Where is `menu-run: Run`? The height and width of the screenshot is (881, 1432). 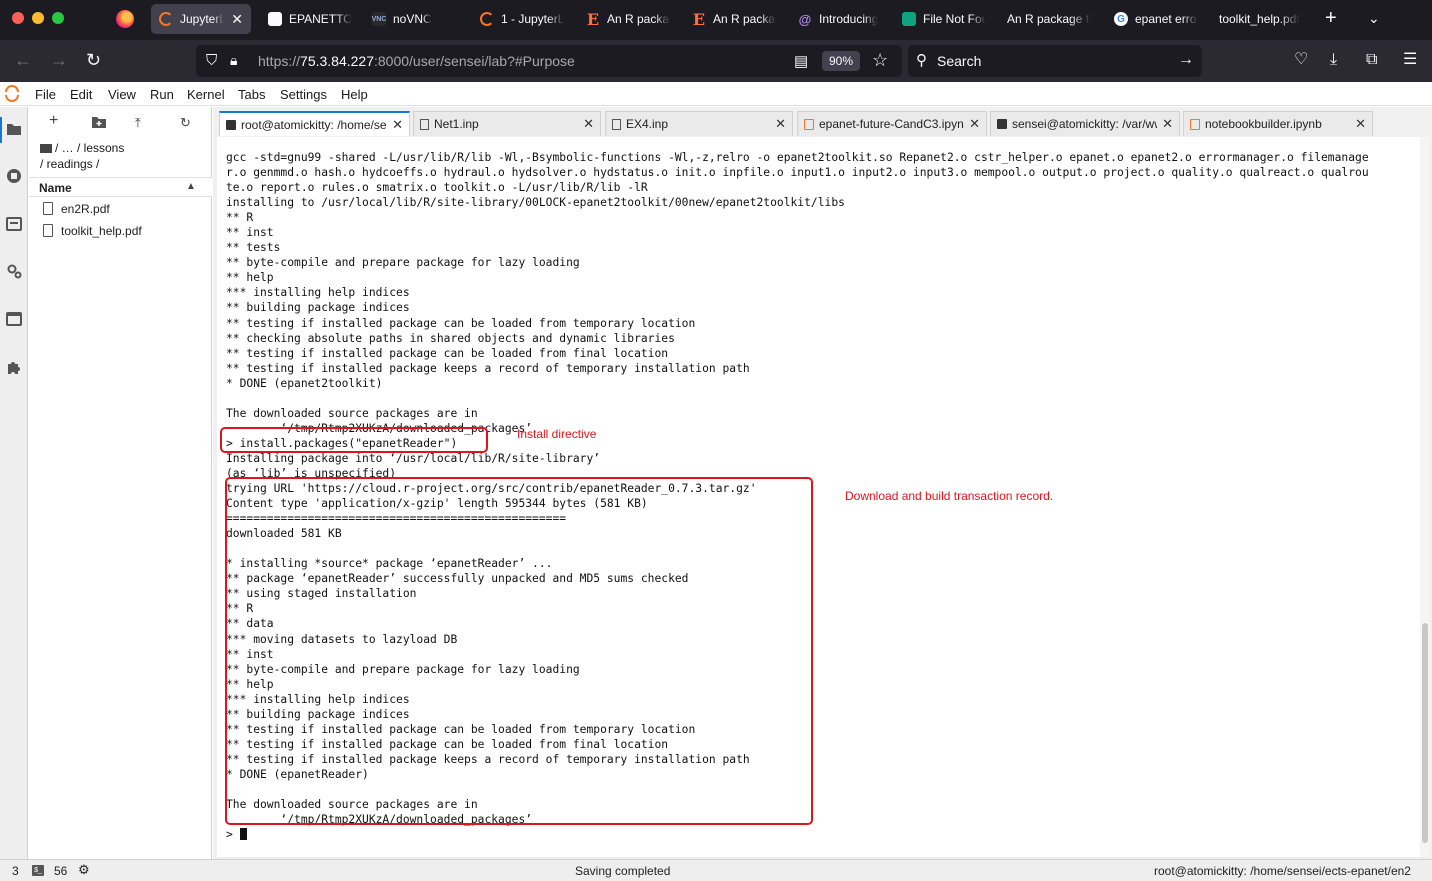 menu-run: Run is located at coordinates (162, 94).